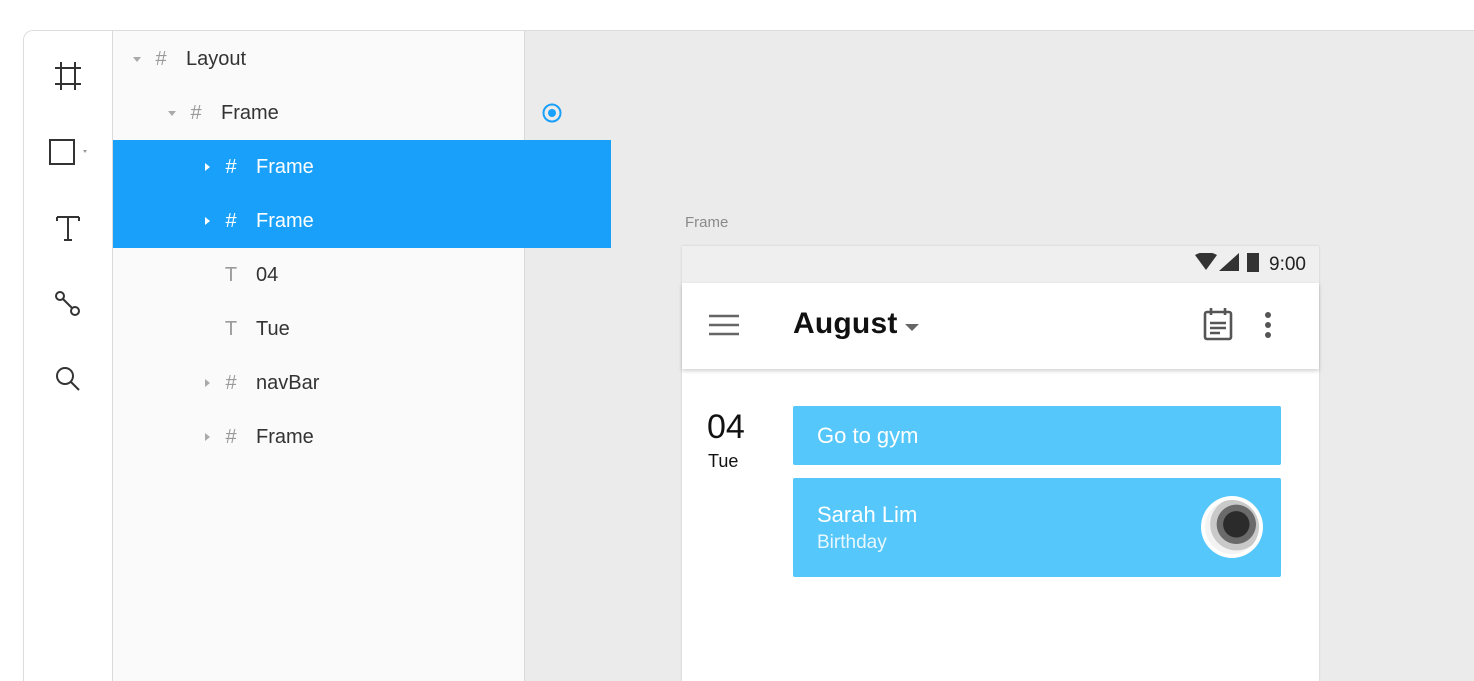 This screenshot has width=1474, height=681. Describe the element at coordinates (845, 324) in the screenshot. I see `month-title: August` at that location.